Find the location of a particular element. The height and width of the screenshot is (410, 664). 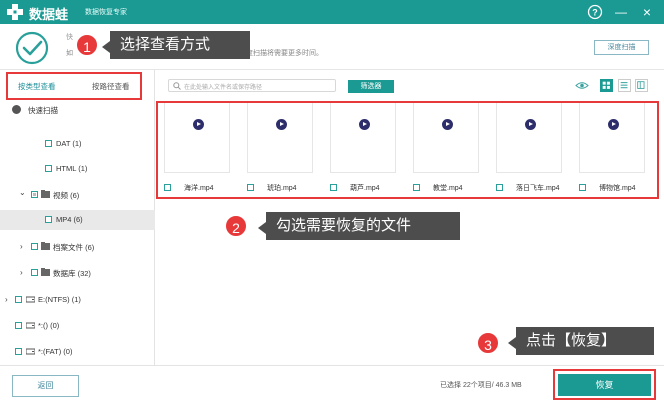

search-input: 在此处输入文件名或保存路径 is located at coordinates (252, 85).